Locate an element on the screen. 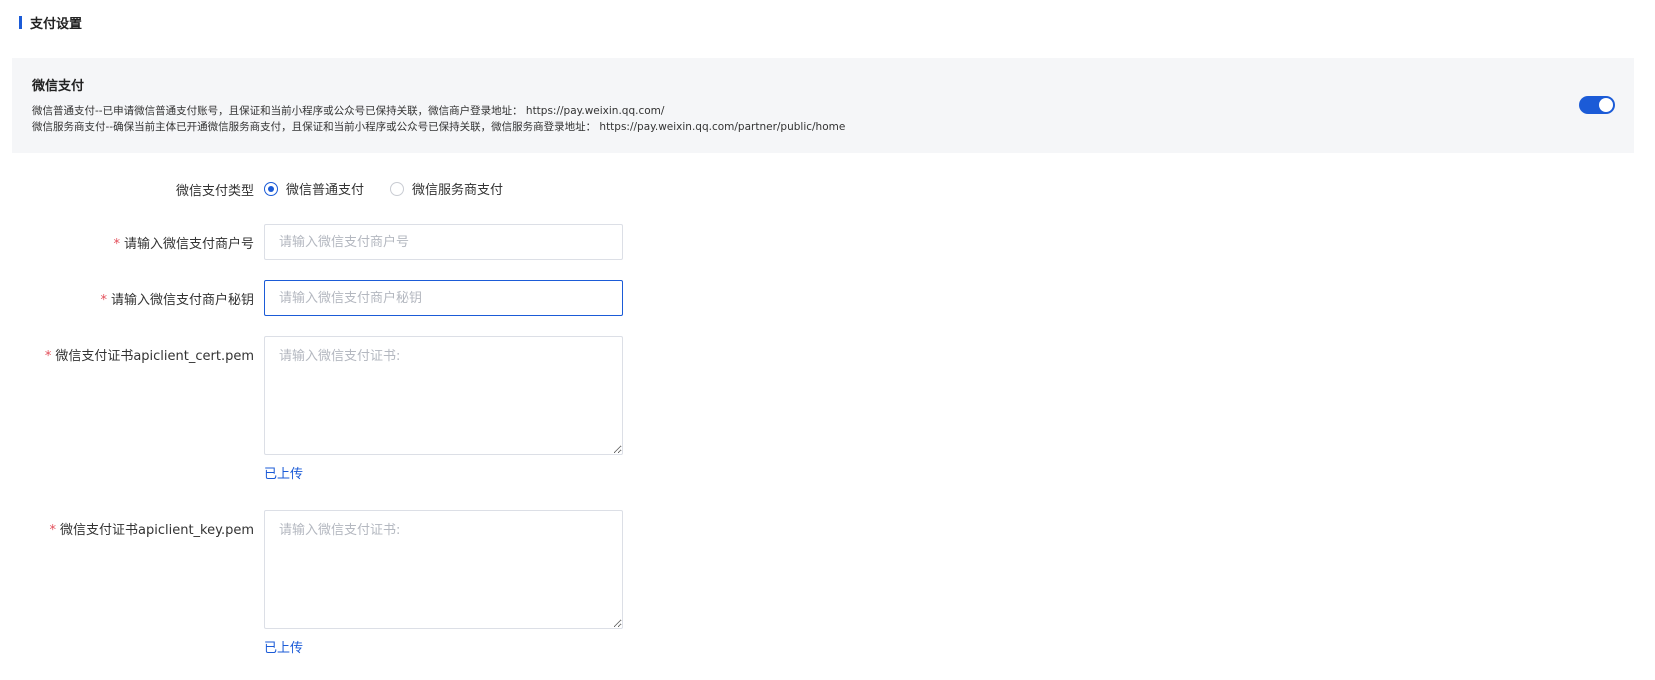  wechat-pay-title: 微信支付 is located at coordinates (58, 86).